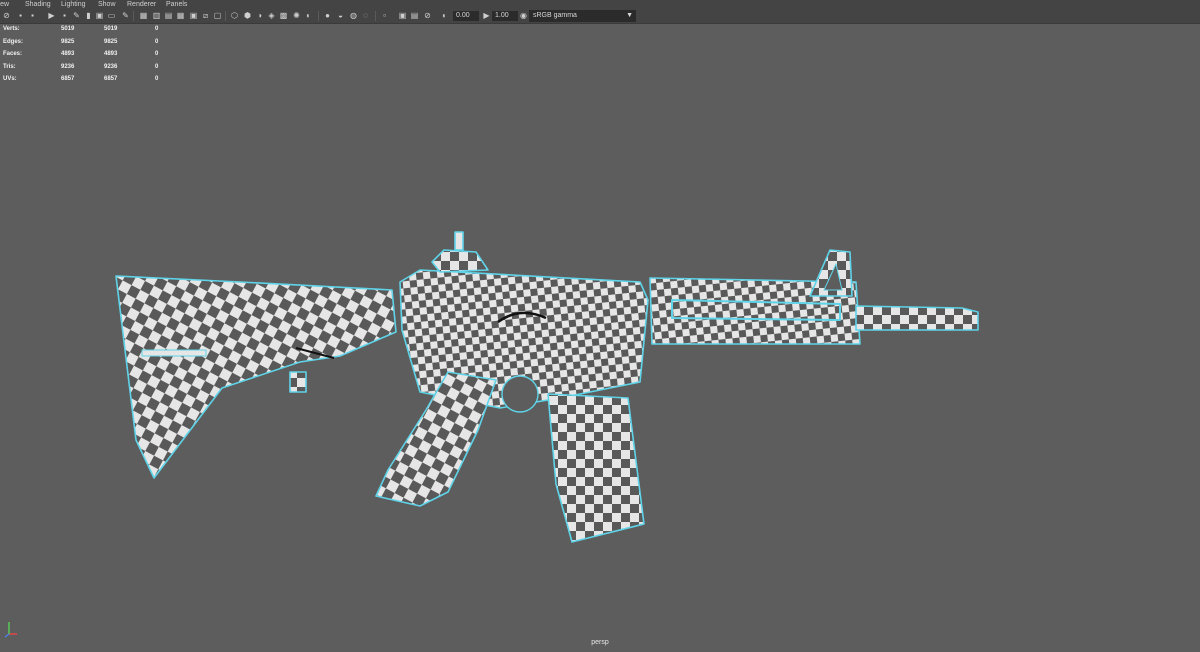  What do you see at coordinates (917, 318) in the screenshot?
I see `rifle-barrel` at bounding box center [917, 318].